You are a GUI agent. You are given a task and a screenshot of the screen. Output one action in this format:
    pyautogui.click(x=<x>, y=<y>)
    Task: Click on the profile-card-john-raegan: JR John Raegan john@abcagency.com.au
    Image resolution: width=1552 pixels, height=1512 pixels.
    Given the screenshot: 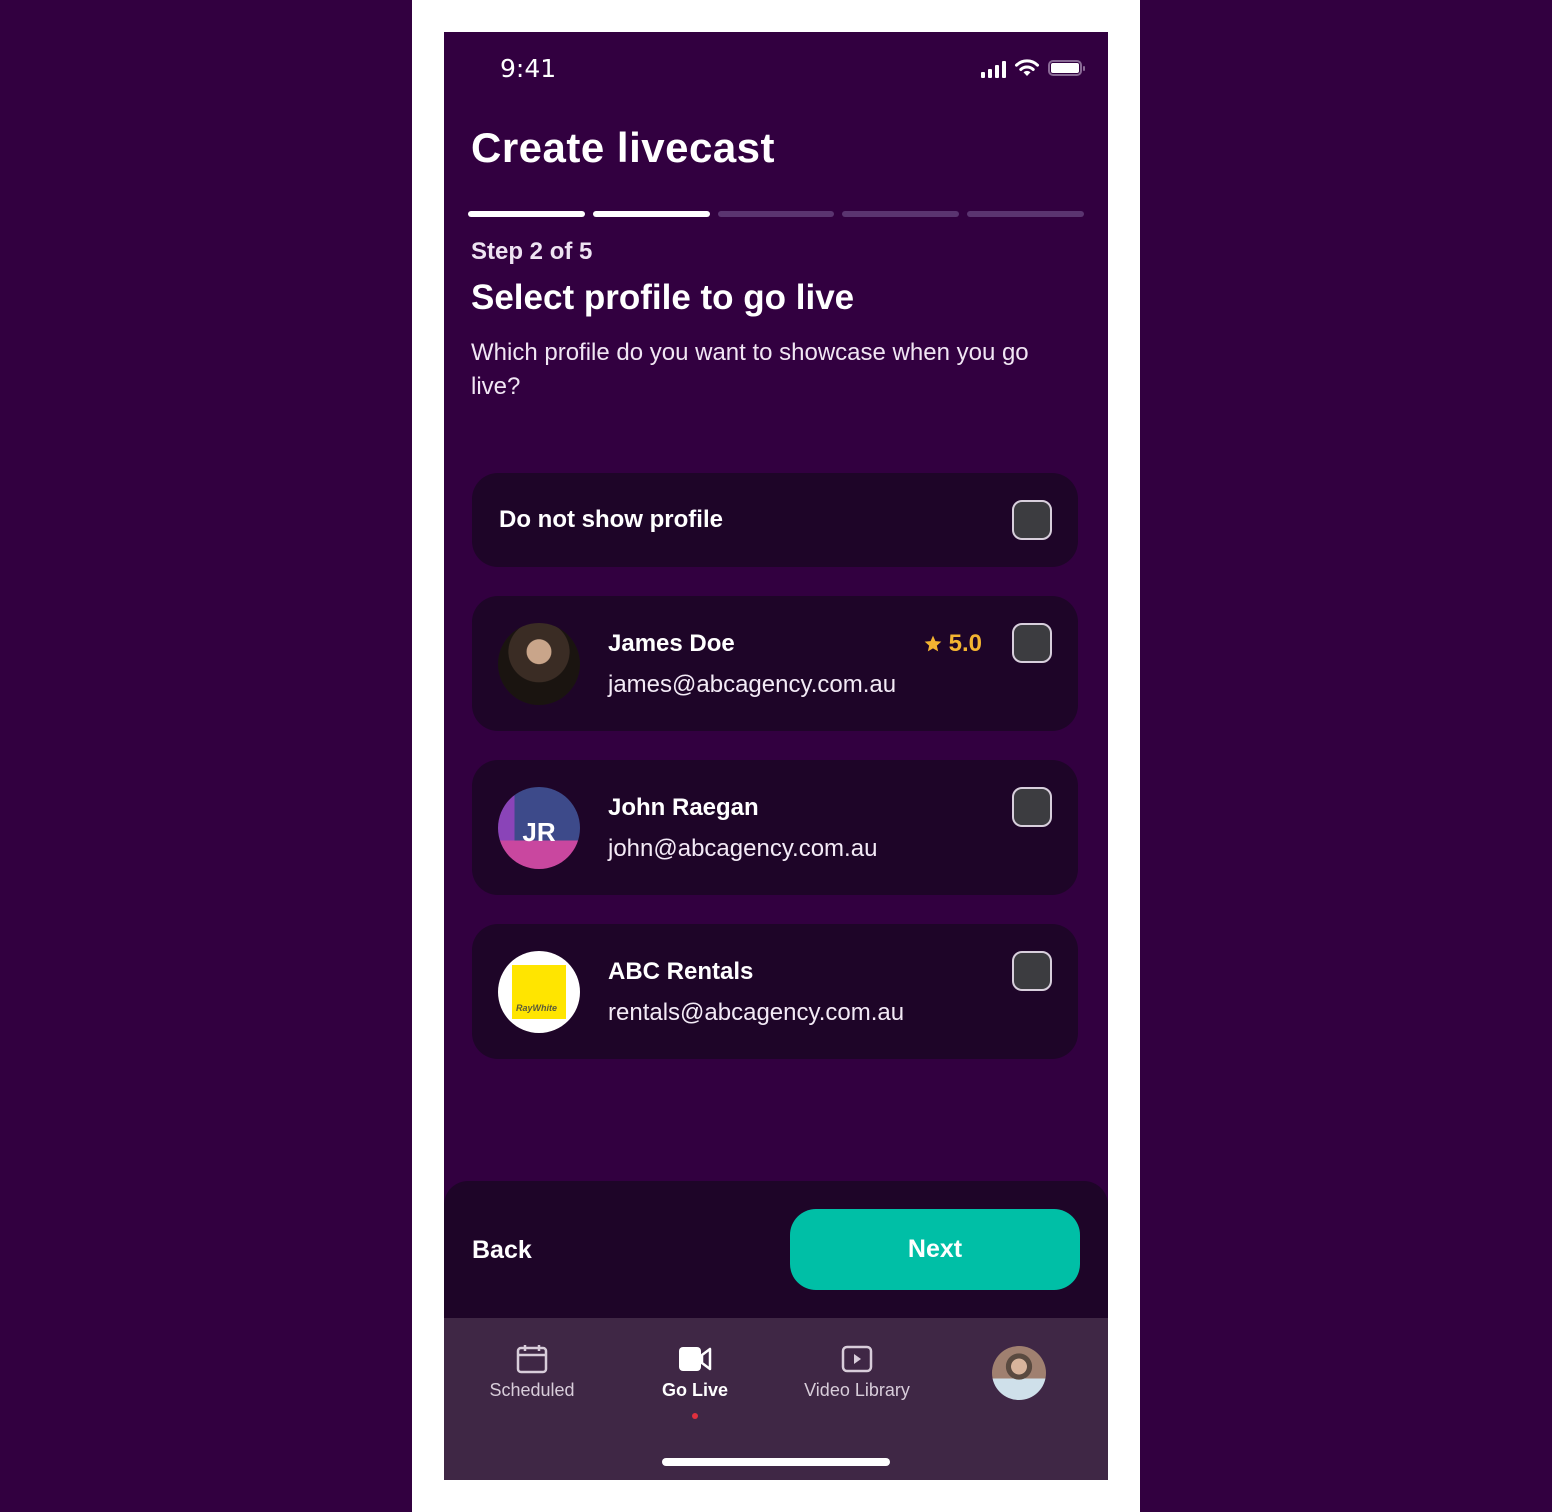 What is the action you would take?
    pyautogui.click(x=775, y=827)
    